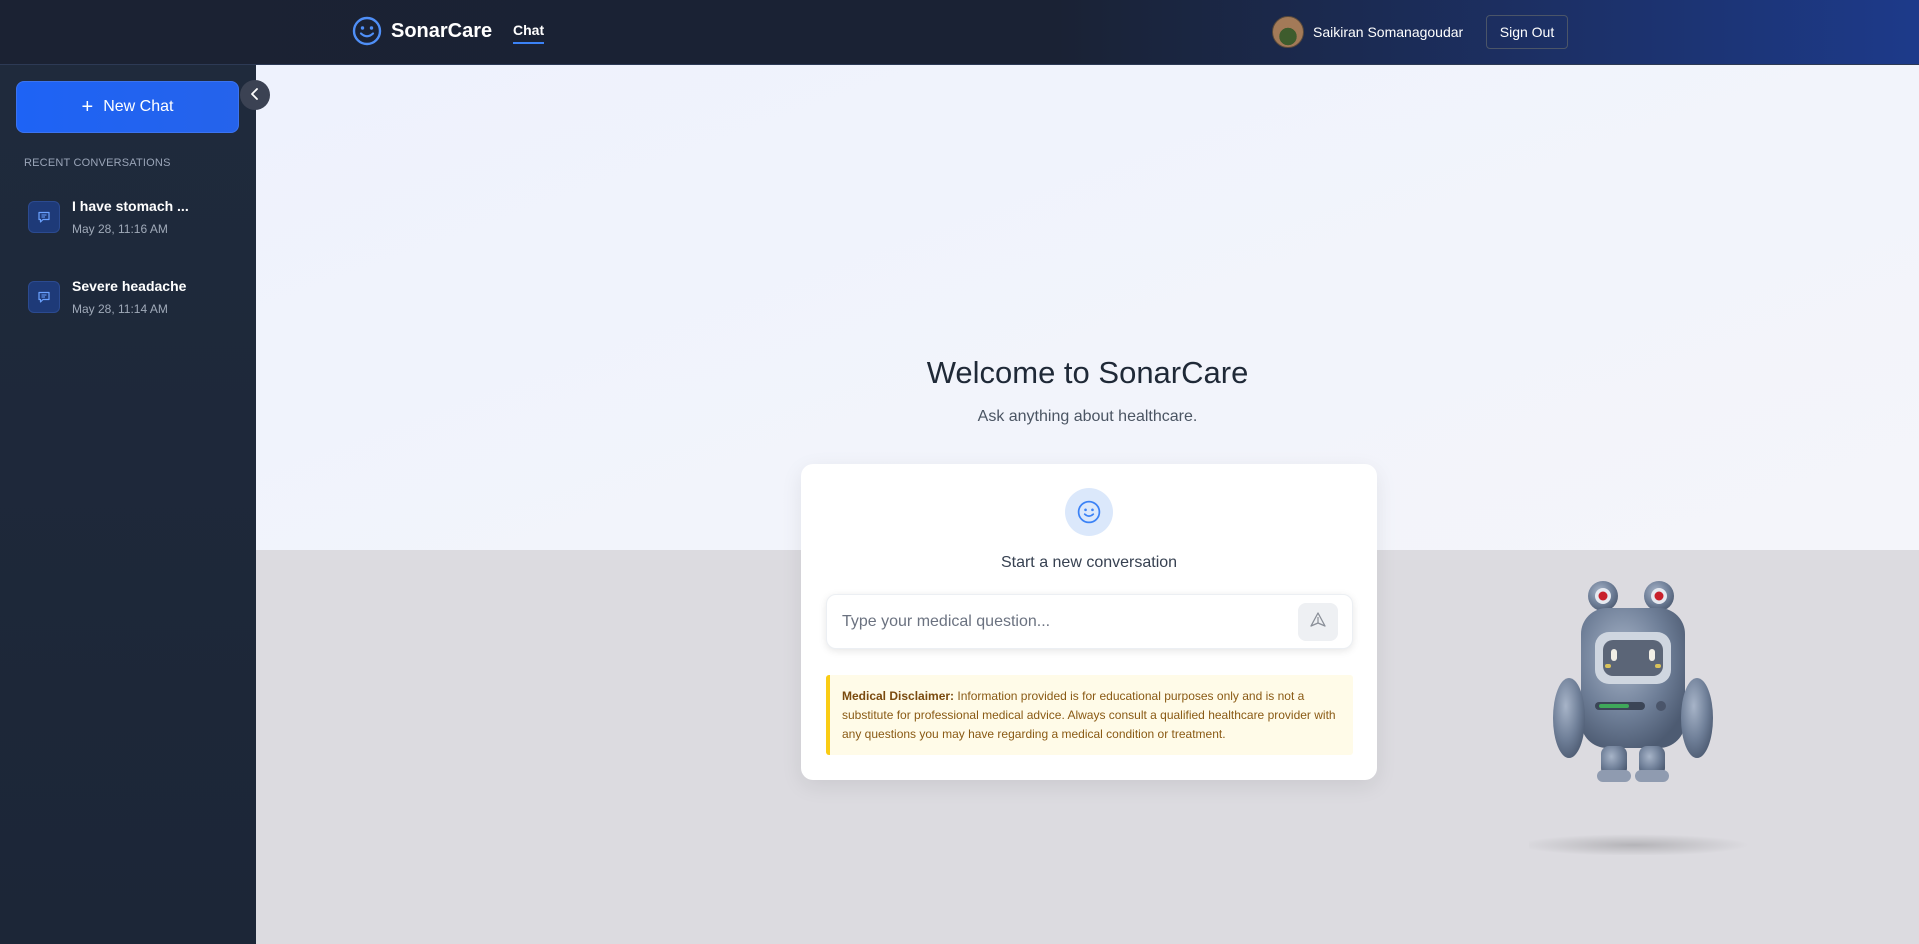 Image resolution: width=1919 pixels, height=944 pixels. I want to click on conversation-title: Severe headache, so click(129, 286).